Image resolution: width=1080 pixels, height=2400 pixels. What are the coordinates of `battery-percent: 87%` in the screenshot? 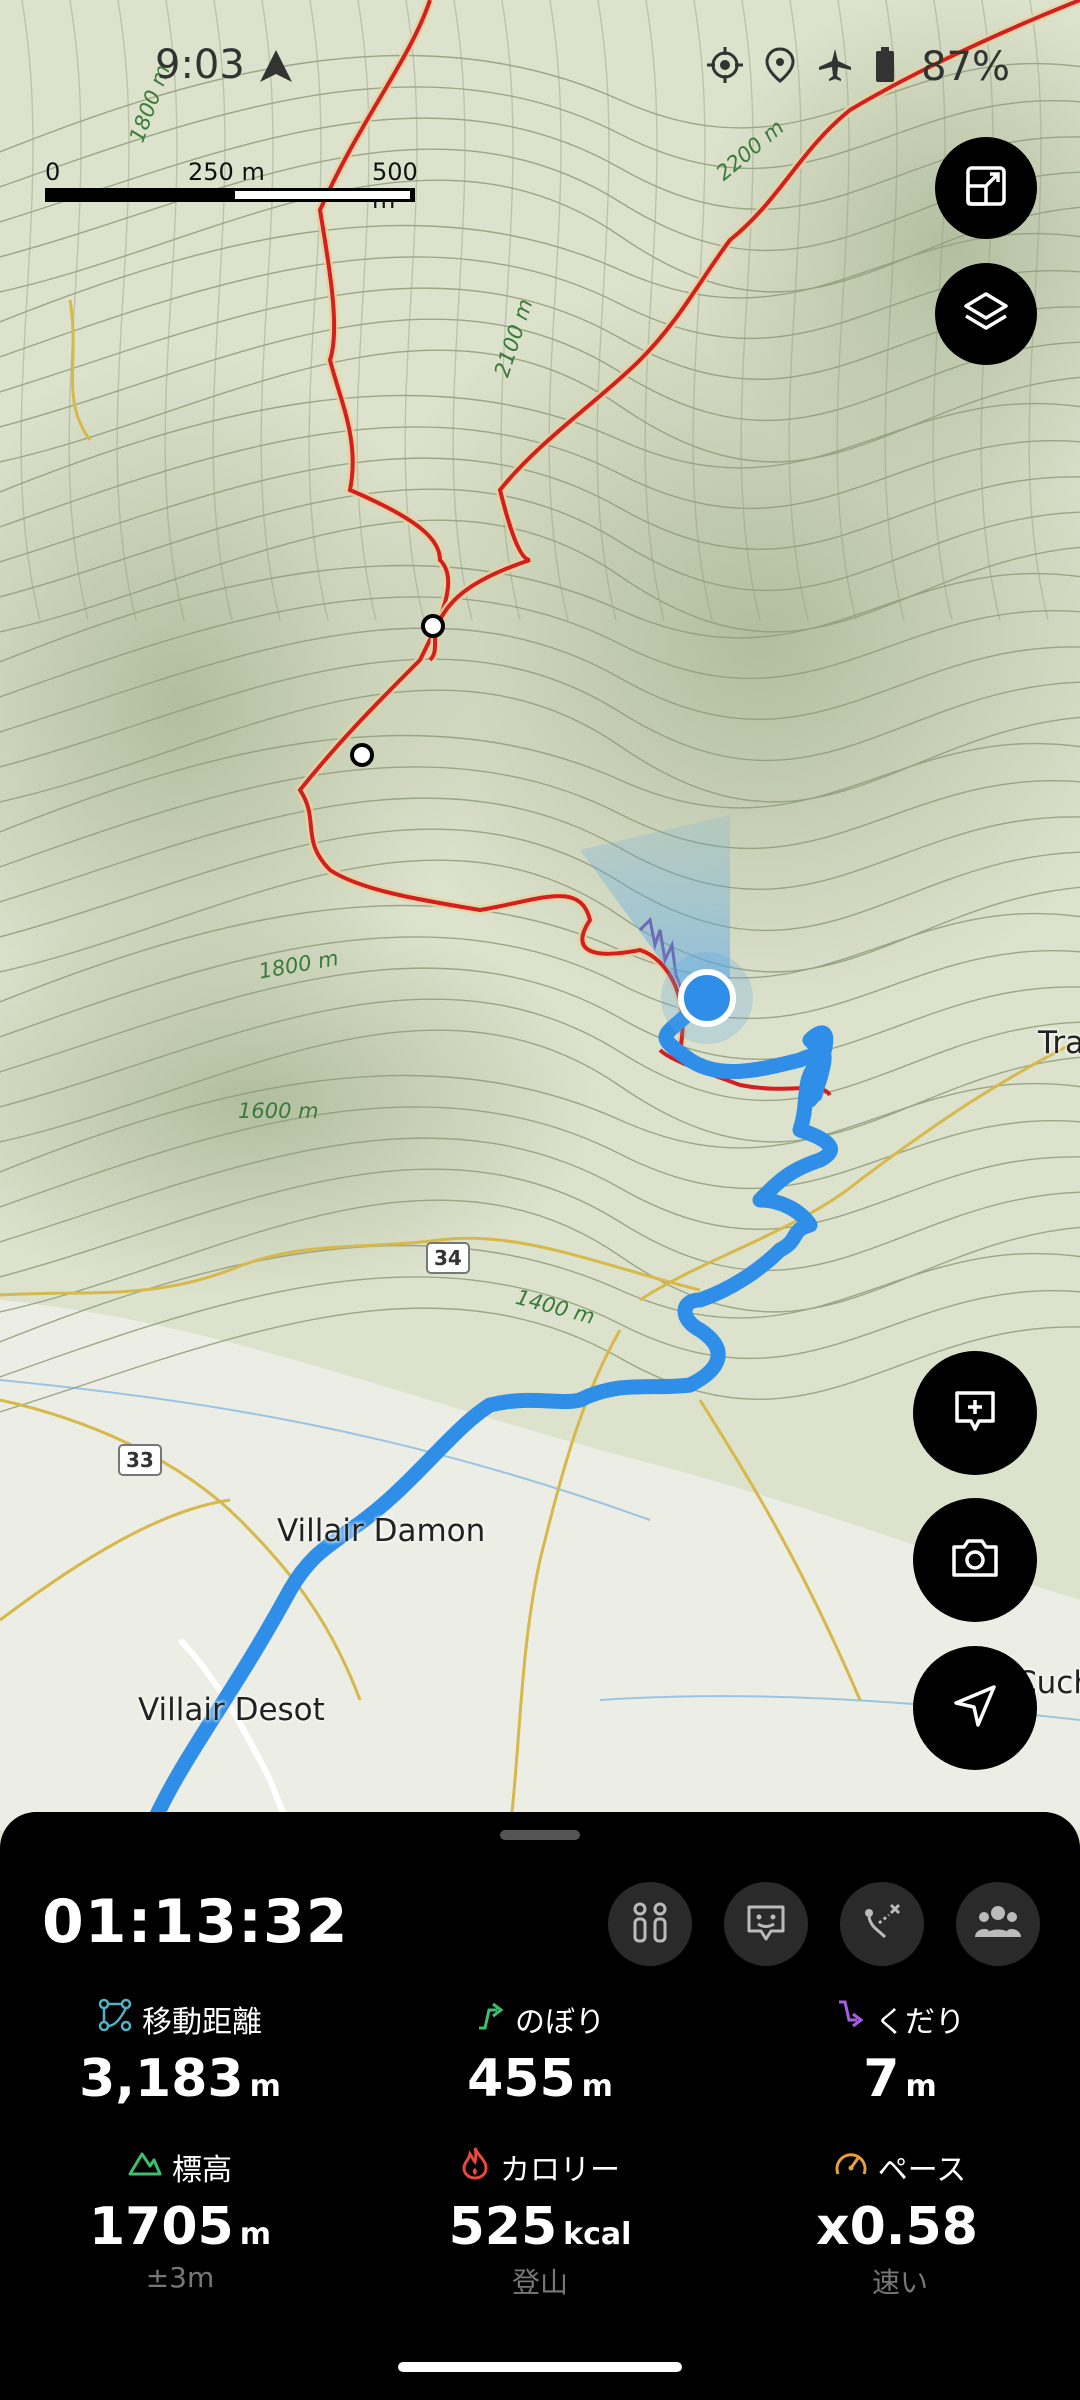 It's located at (965, 67).